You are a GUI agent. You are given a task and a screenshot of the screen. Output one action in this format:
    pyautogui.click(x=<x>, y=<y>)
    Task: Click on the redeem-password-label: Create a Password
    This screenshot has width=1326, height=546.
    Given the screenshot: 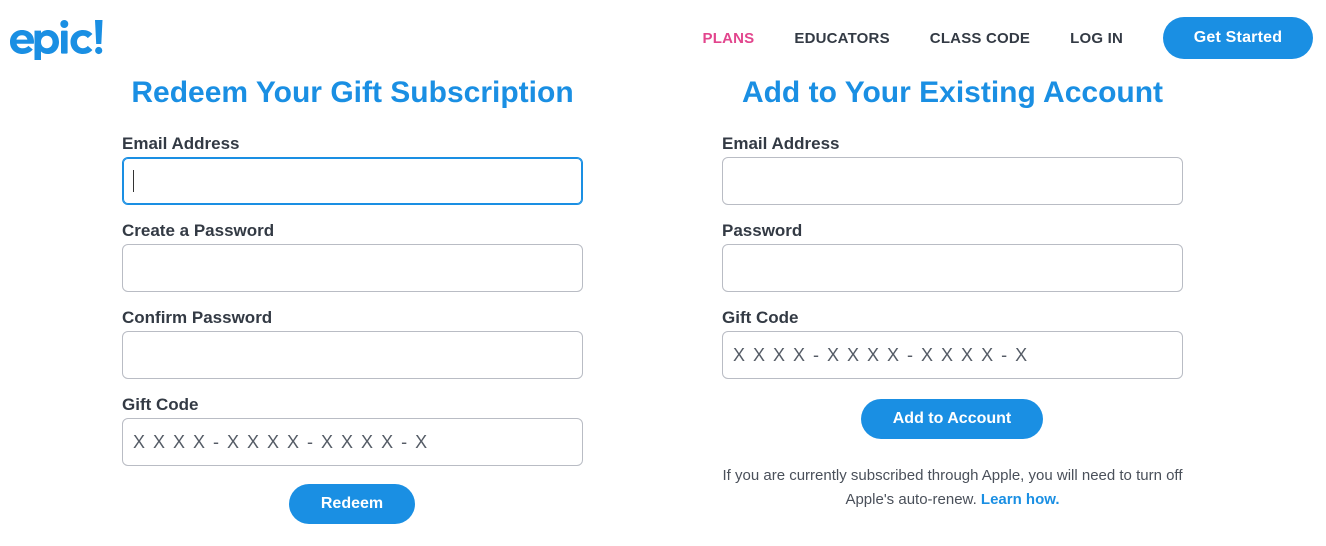 What is the action you would take?
    pyautogui.click(x=198, y=230)
    